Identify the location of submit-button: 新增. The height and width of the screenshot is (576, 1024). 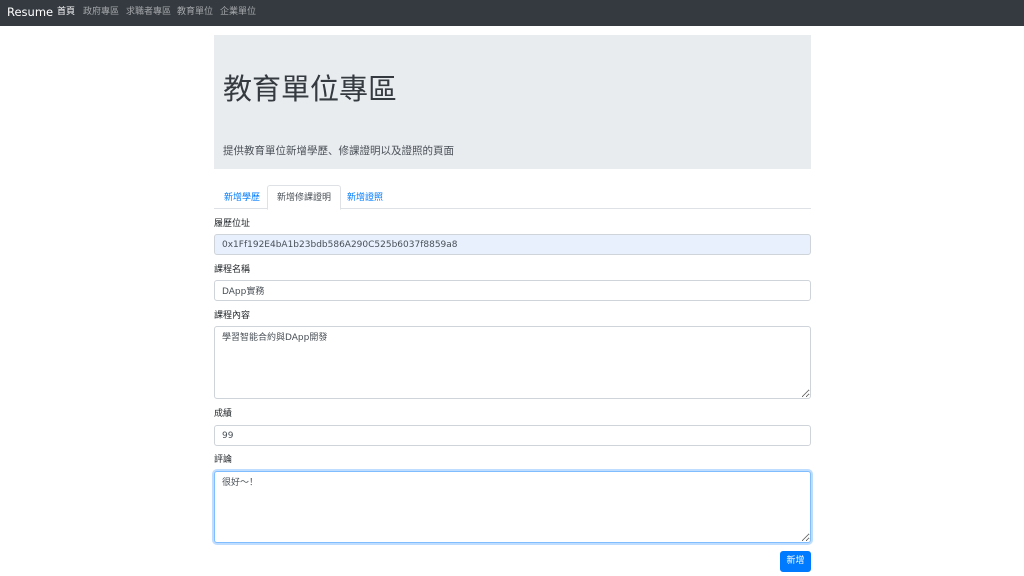
(795, 561).